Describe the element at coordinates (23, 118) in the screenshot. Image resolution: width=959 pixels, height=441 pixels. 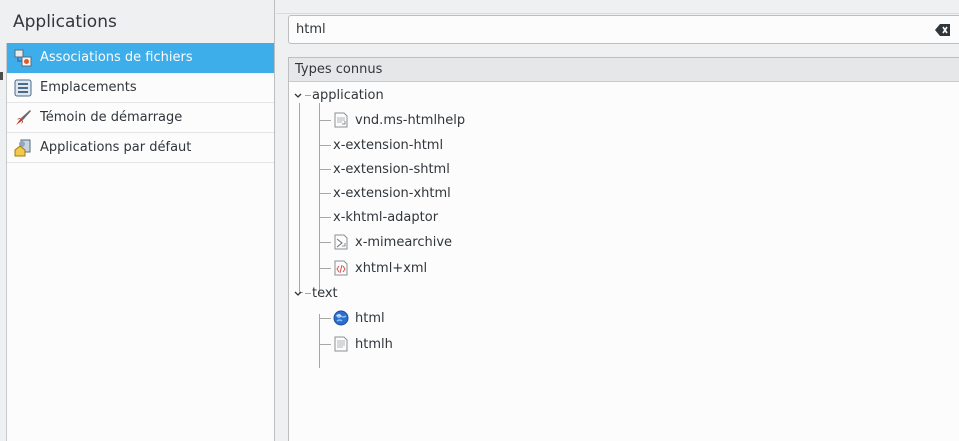
I see `launch-feedback-icon` at that location.